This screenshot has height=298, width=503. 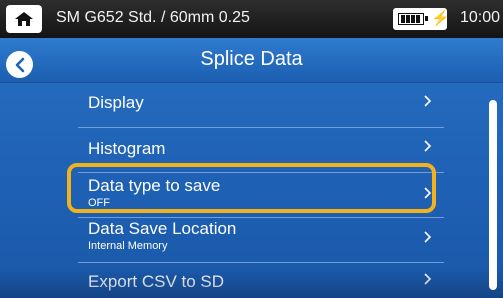 I want to click on battery-charging-icon: ⚡, so click(x=421, y=19).